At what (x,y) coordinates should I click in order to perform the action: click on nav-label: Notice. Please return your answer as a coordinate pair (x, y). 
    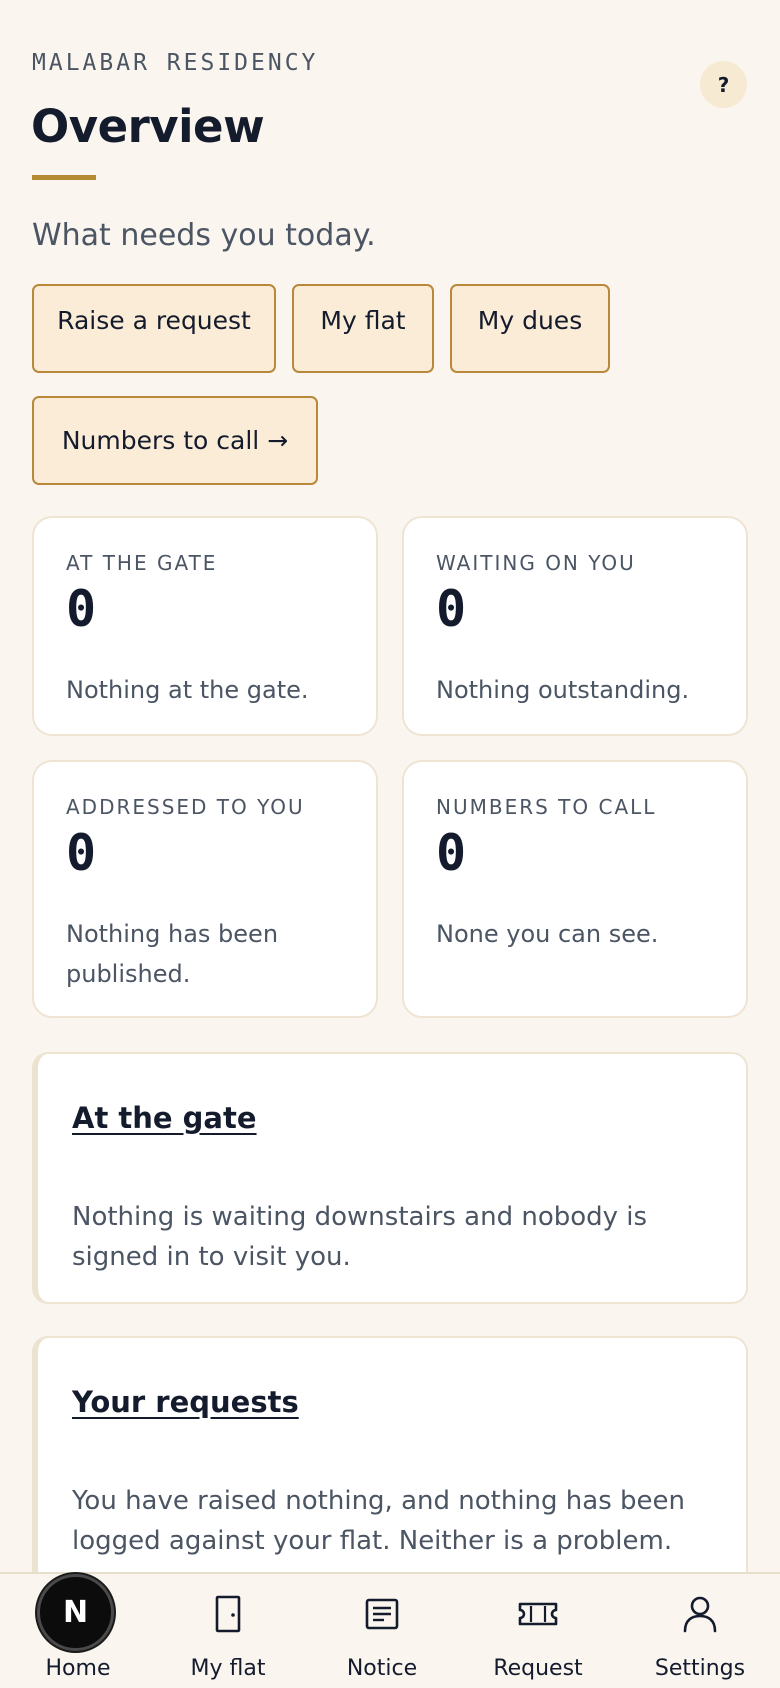
    Looking at the image, I should click on (382, 1668).